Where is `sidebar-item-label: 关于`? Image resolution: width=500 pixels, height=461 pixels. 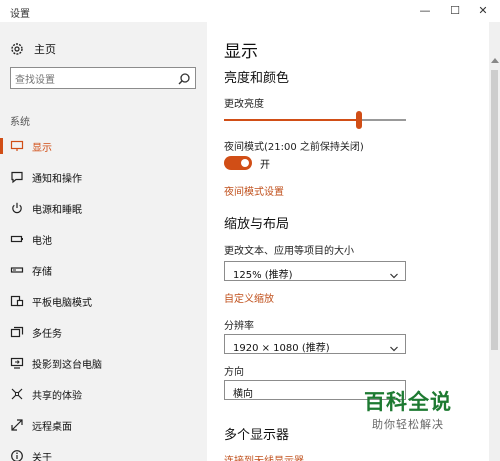 sidebar-item-label: 关于 is located at coordinates (42, 456).